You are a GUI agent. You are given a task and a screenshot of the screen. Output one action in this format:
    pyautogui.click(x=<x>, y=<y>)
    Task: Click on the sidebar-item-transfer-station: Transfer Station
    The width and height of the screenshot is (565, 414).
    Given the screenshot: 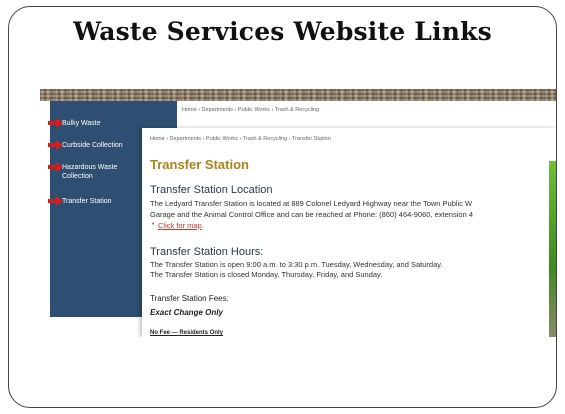 What is the action you would take?
    pyautogui.click(x=87, y=201)
    